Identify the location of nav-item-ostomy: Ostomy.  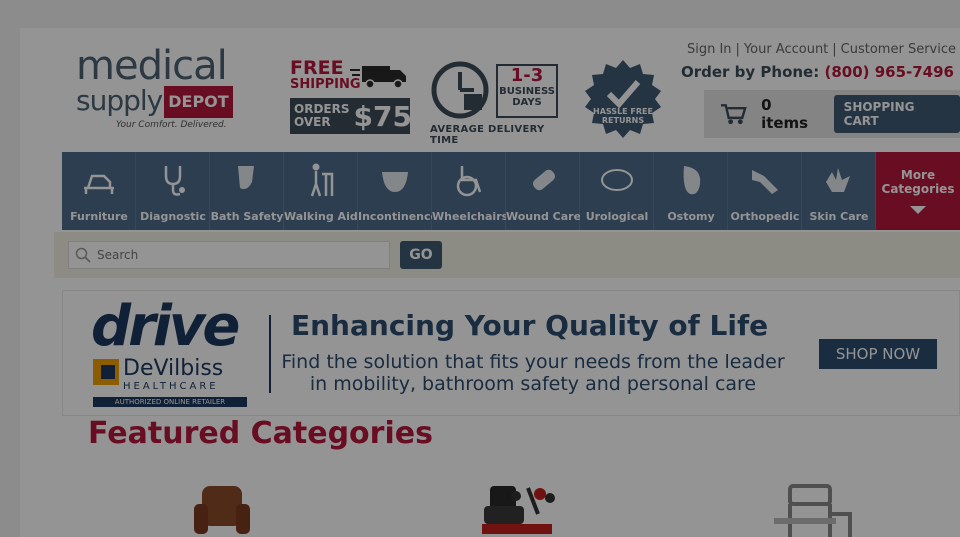
(691, 191).